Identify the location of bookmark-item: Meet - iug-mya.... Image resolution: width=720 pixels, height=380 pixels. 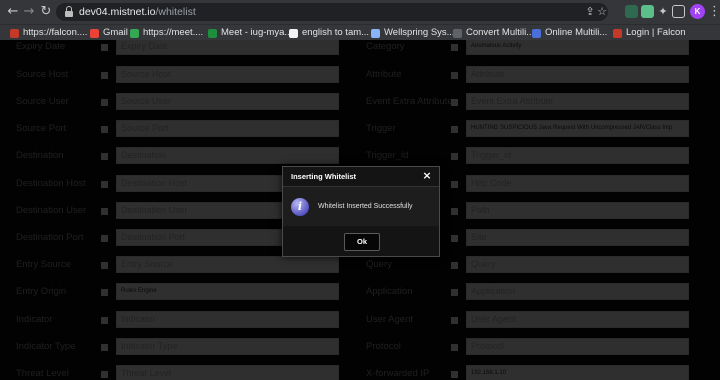
(250, 33).